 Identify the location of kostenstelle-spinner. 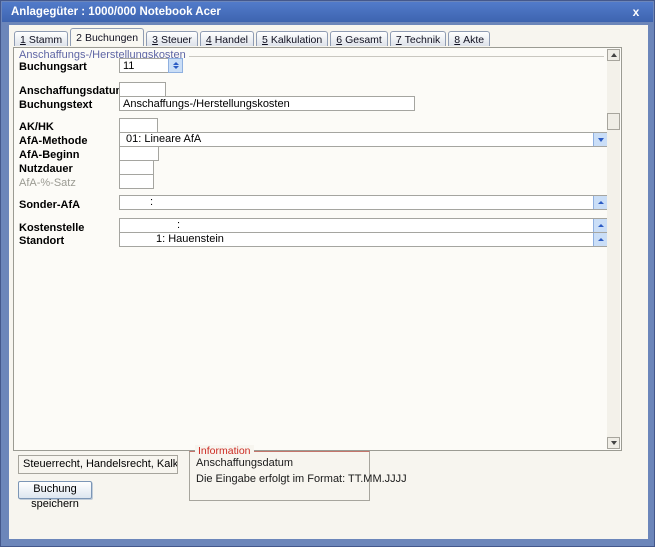
(600, 225).